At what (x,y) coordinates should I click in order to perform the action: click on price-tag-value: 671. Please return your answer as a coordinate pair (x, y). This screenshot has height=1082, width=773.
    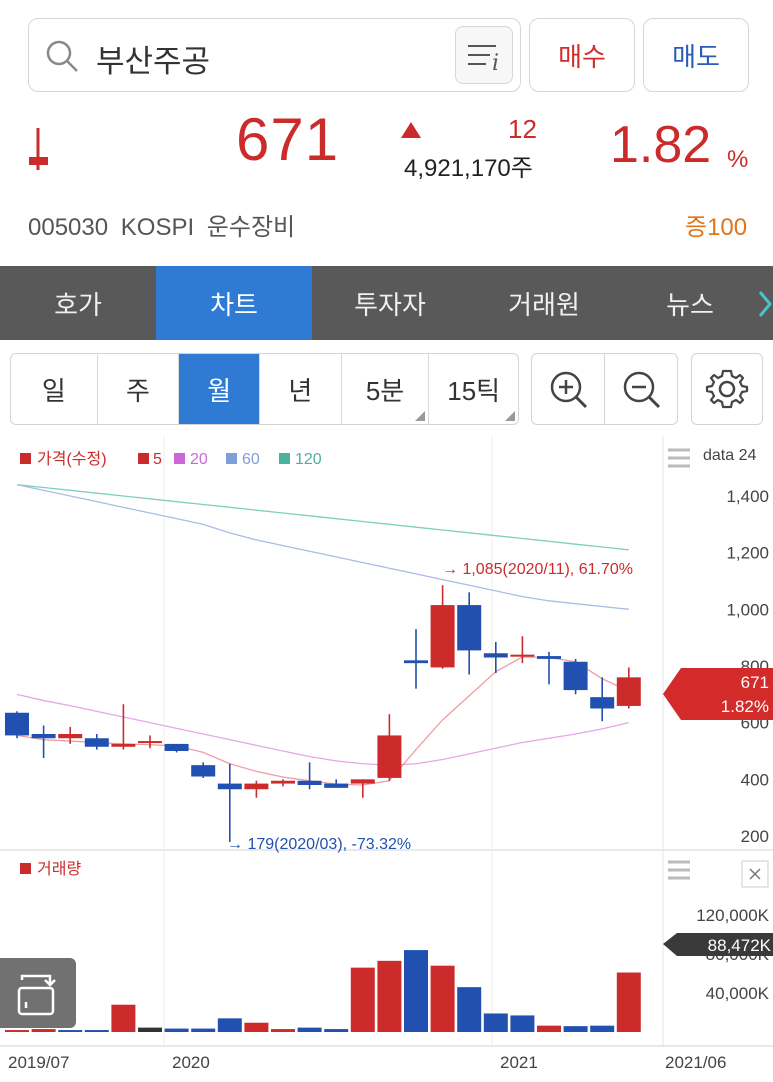
    Looking at the image, I should click on (755, 682).